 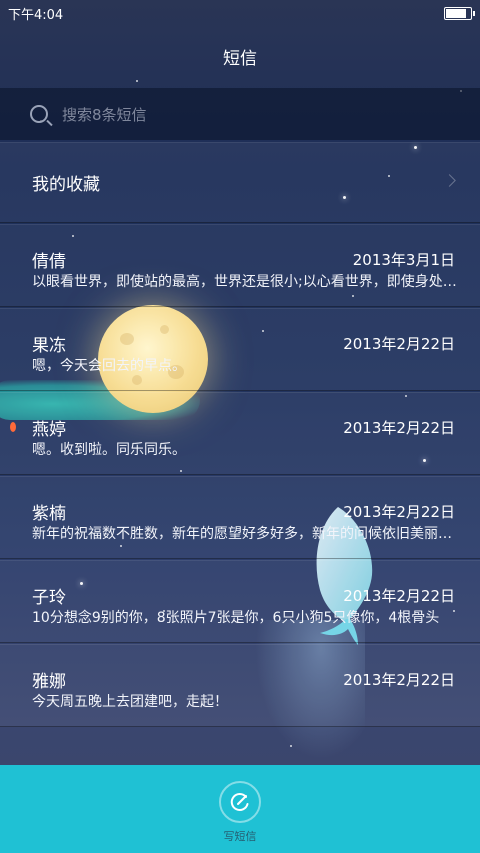 I want to click on contact-name: 雅娜, so click(x=49, y=682).